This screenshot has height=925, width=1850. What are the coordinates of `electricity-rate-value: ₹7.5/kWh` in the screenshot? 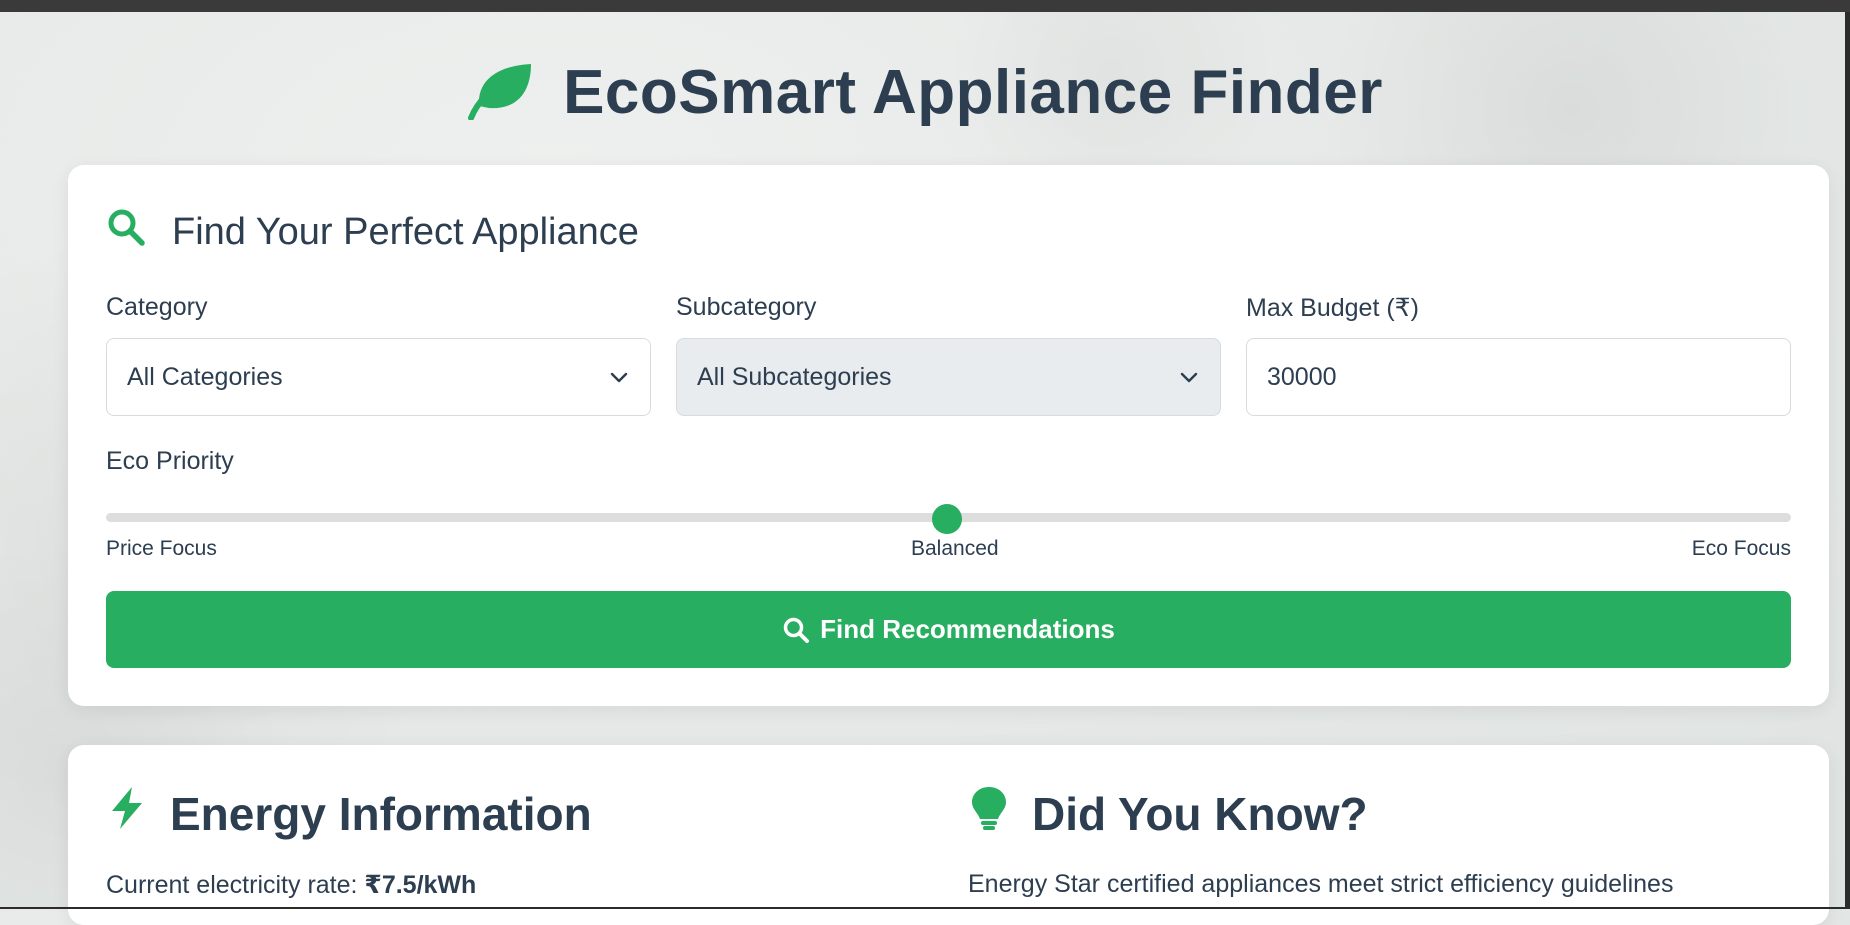 It's located at (420, 885).